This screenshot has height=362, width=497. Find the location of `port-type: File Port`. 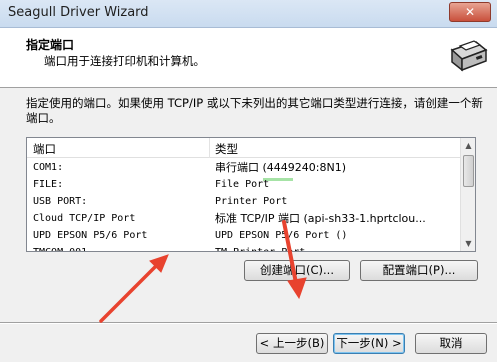

port-type: File Port is located at coordinates (242, 184).